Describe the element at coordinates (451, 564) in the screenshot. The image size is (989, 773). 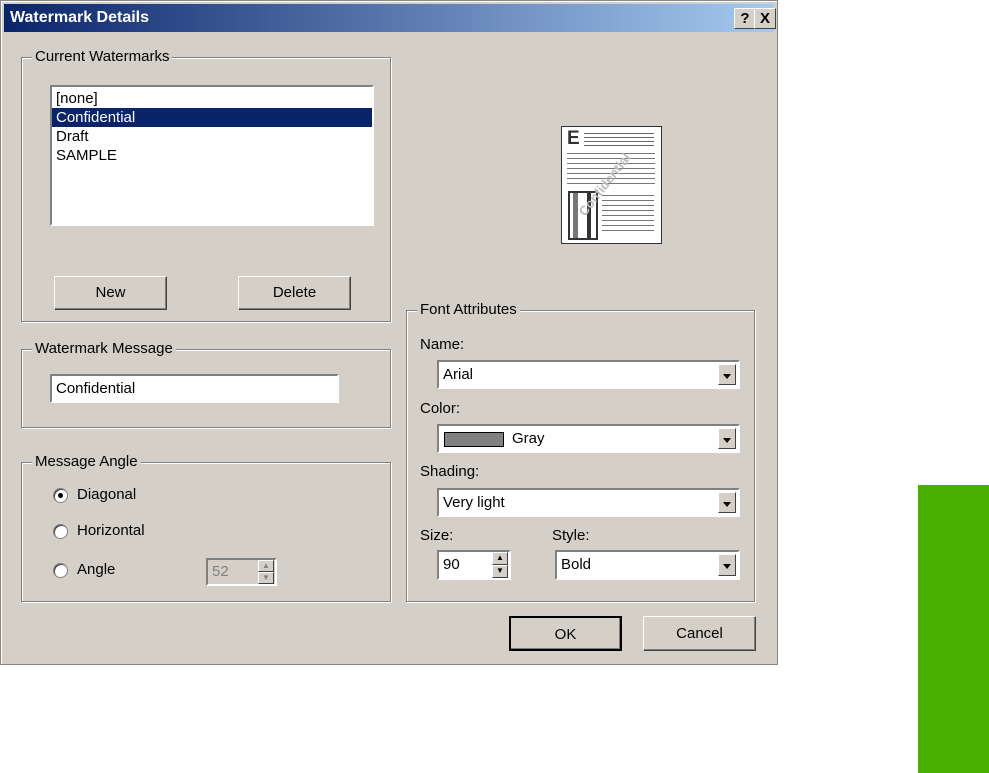
I see `size-value: 90` at that location.